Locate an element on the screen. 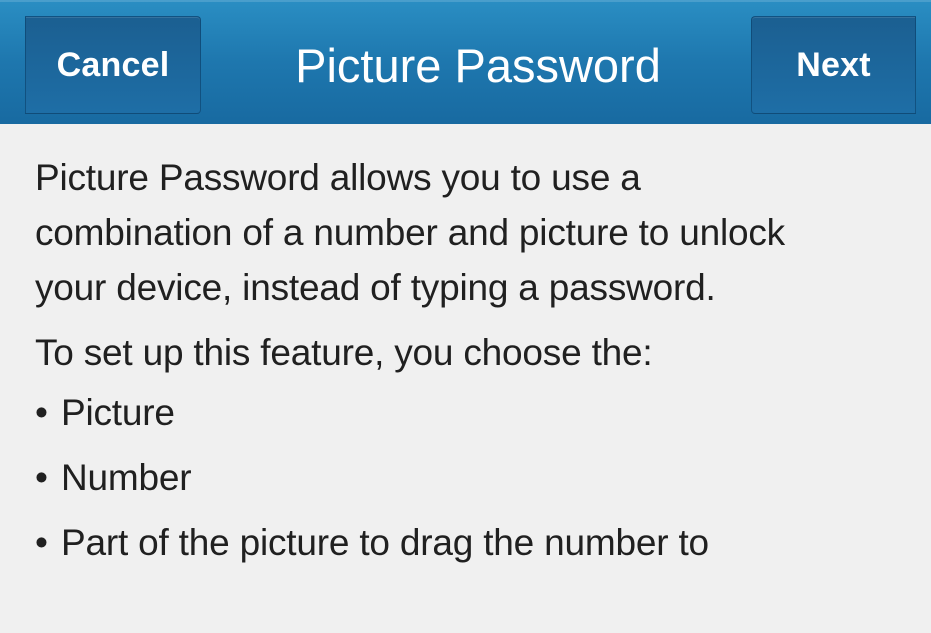  cancel-button: Cancel is located at coordinates (113, 65).